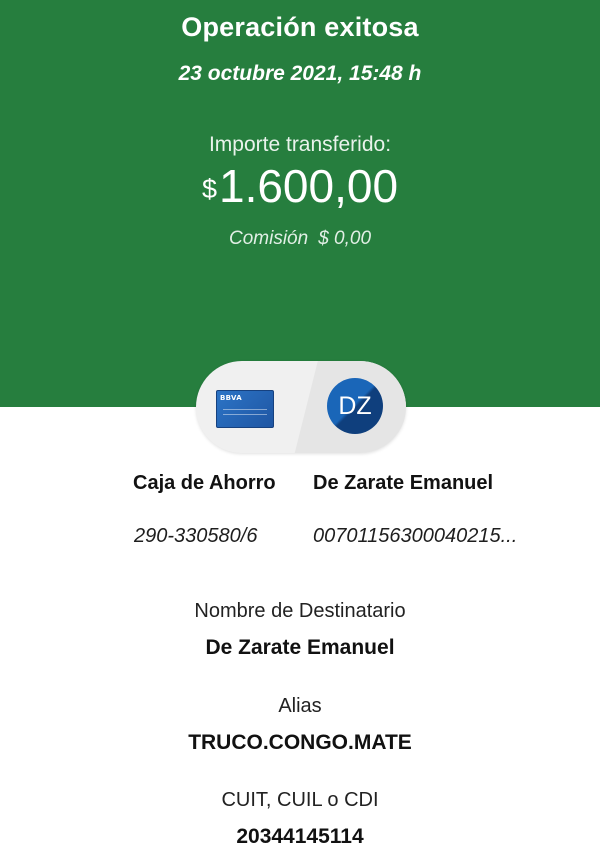 This screenshot has width=600, height=858. I want to click on origin-account-type: Caja de Ahorro, so click(204, 483).